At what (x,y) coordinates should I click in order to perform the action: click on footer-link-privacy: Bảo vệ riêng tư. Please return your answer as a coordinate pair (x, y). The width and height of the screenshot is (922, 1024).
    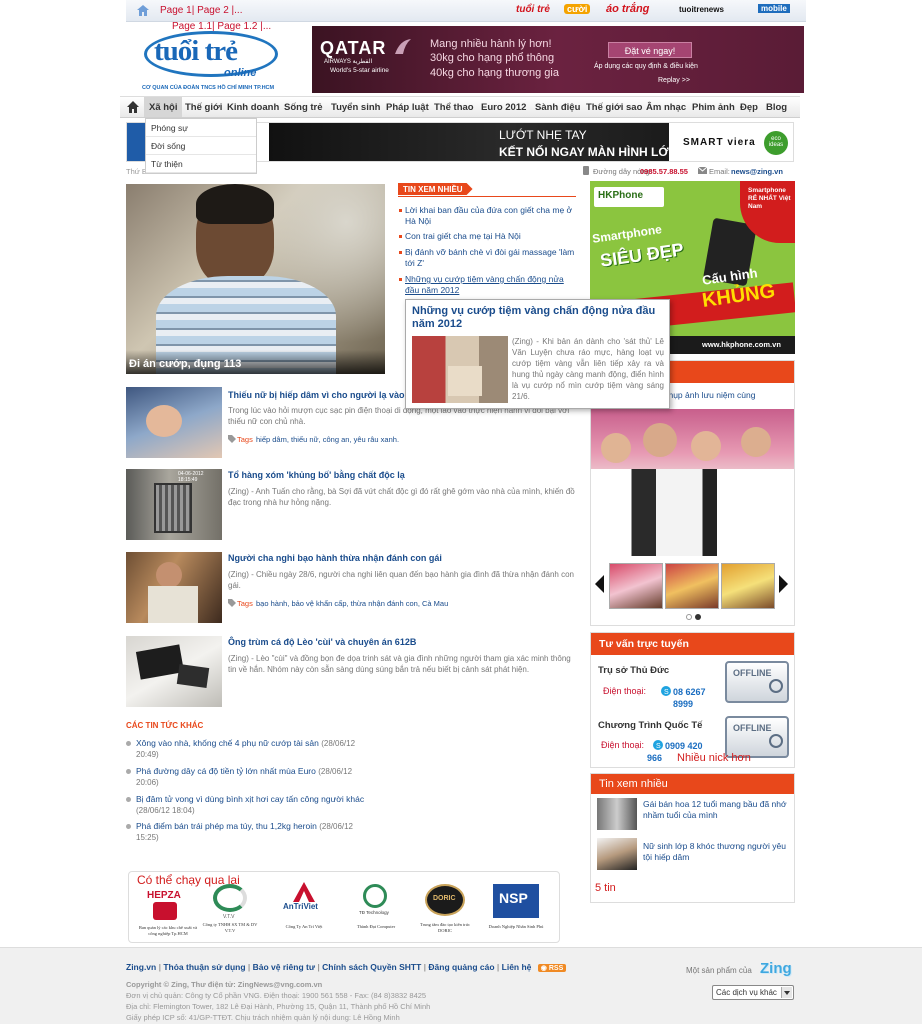
    Looking at the image, I should click on (284, 967).